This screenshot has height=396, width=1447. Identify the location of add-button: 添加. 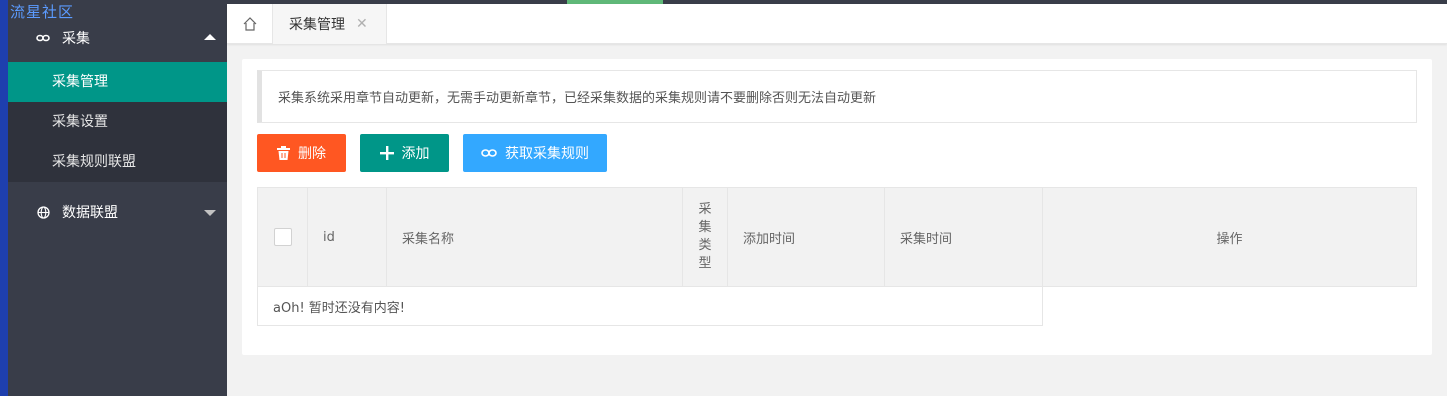
(404, 153).